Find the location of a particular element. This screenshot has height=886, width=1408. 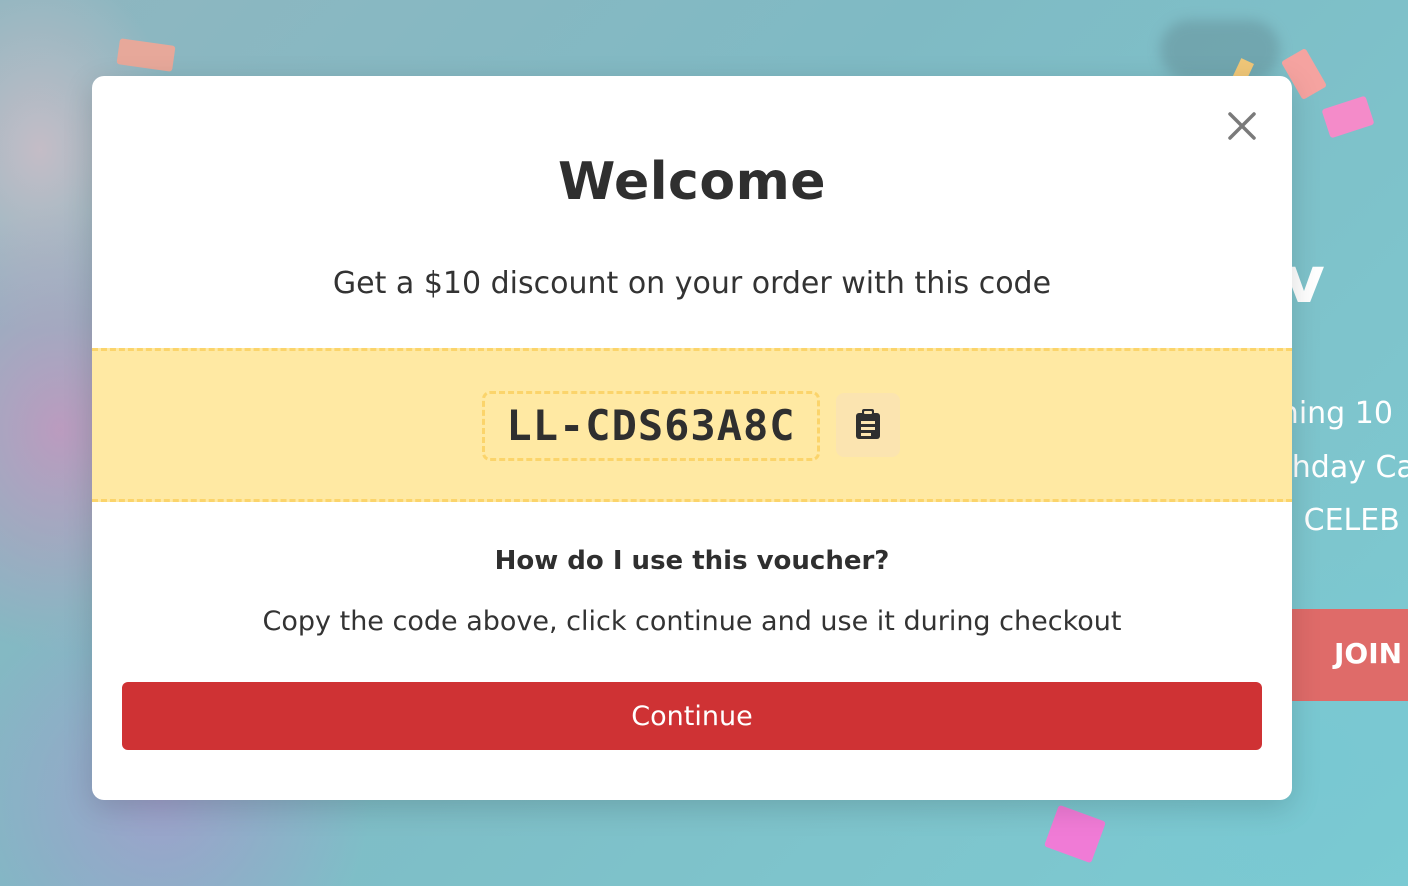

continue-button: Continue is located at coordinates (692, 716).